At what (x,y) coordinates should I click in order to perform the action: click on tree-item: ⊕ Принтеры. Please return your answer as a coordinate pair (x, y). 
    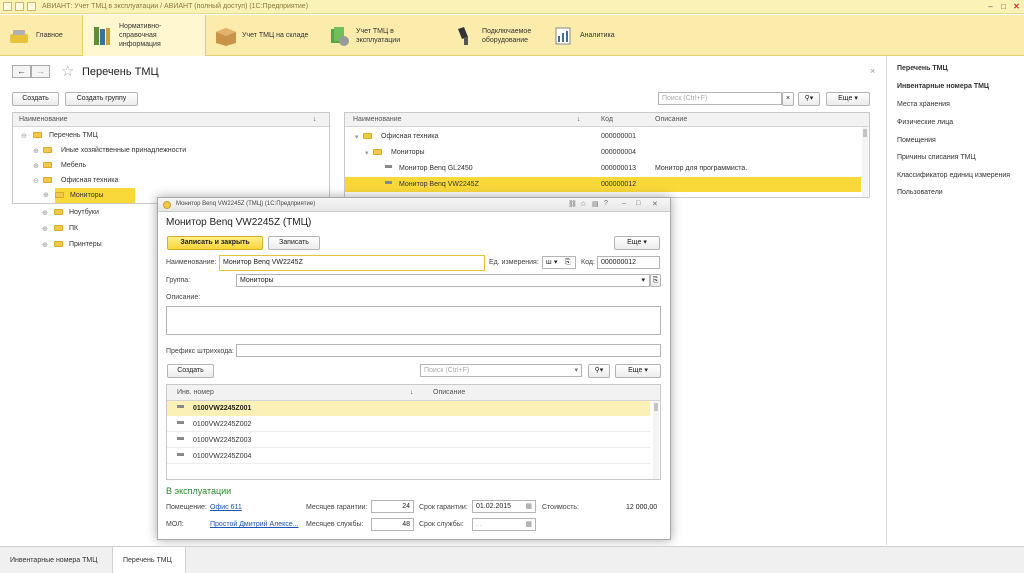
    Looking at the image, I should click on (84, 244).